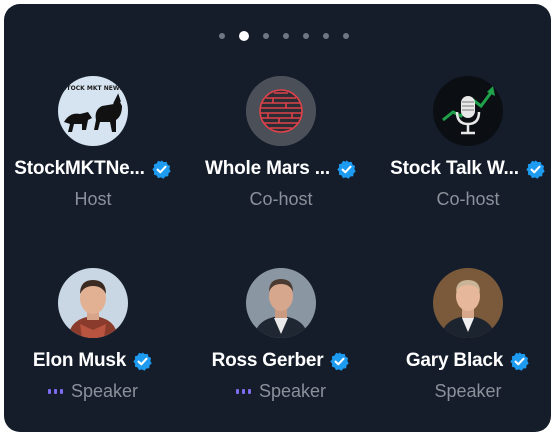 The width and height of the screenshot is (559, 439). I want to click on page-indicator, so click(277, 36).